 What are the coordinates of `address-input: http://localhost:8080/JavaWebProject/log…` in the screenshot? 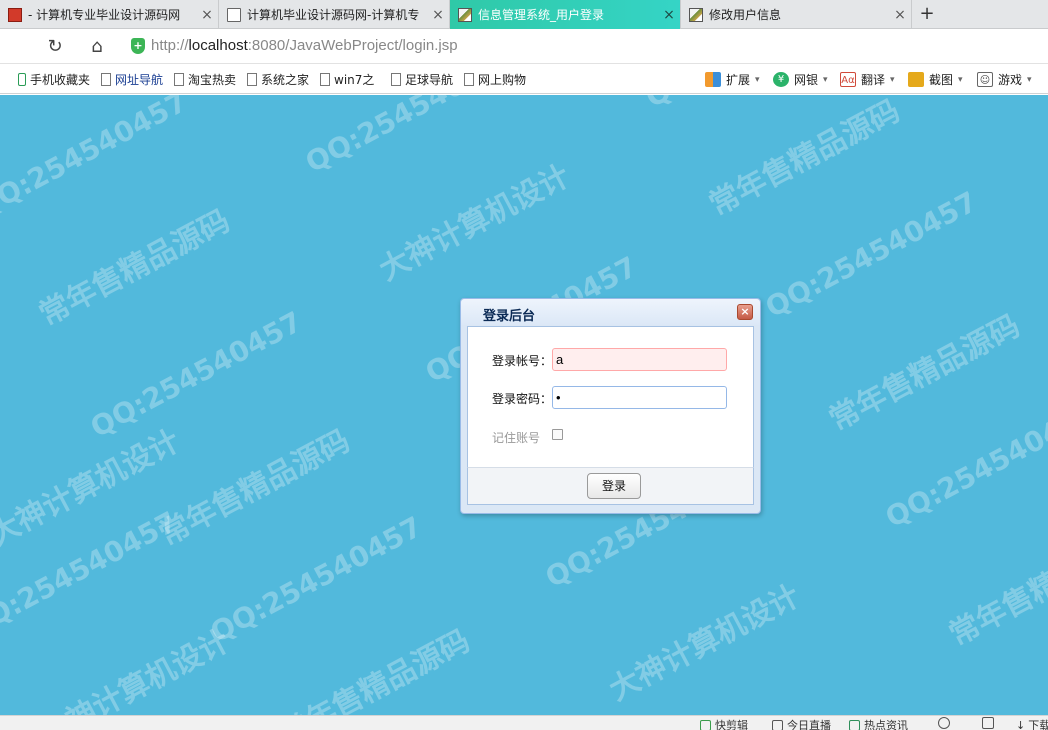 It's located at (304, 45).